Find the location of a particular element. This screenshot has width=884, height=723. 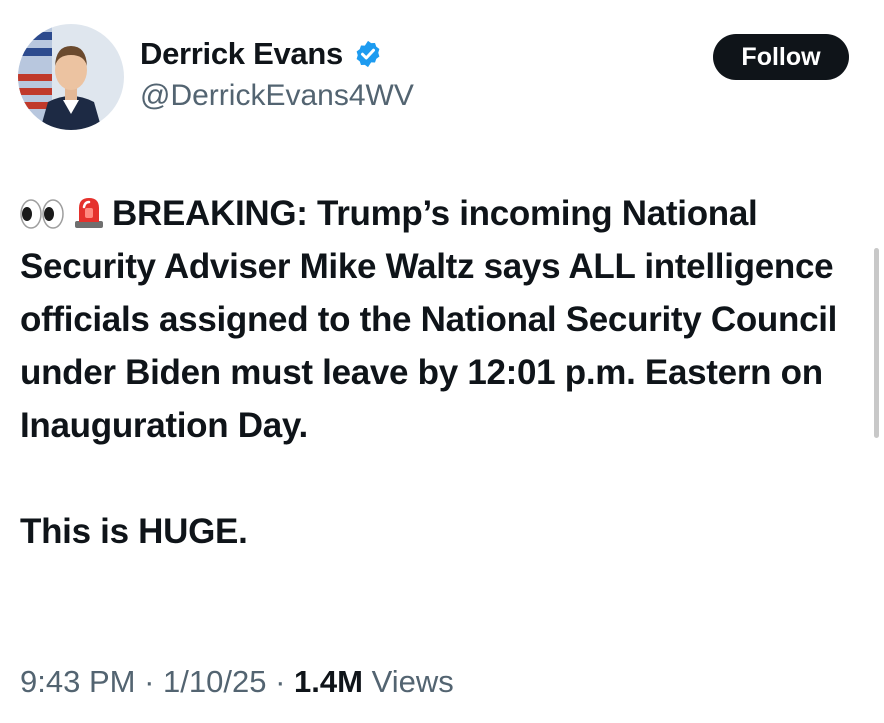

author-display-name: Derrick Evans is located at coordinates (241, 54).